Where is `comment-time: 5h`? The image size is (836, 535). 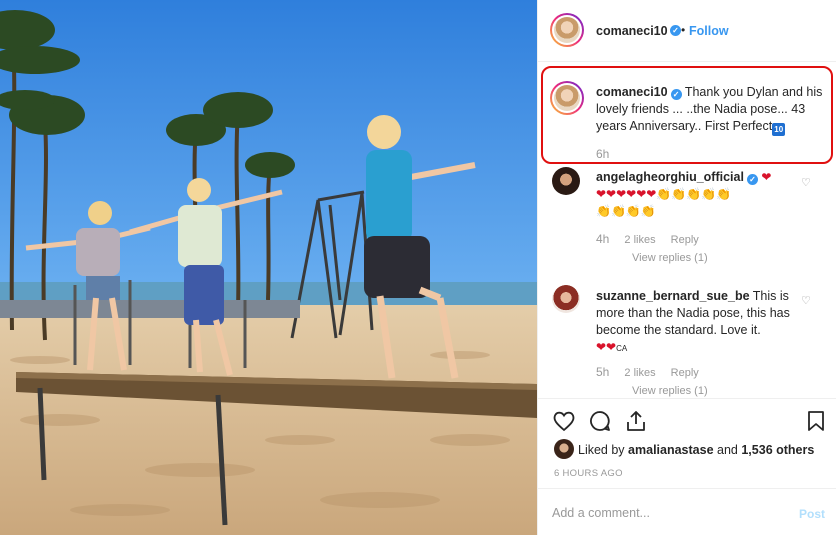
comment-time: 5h is located at coordinates (602, 372).